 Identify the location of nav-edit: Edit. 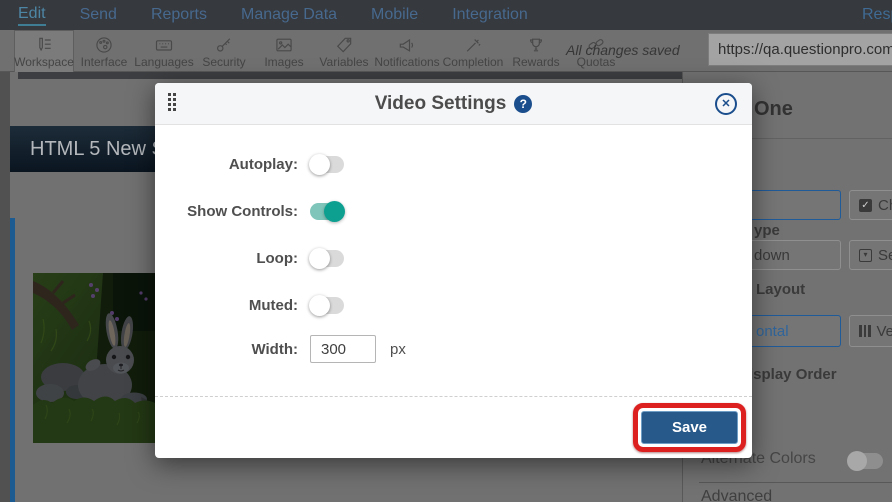
(32, 15).